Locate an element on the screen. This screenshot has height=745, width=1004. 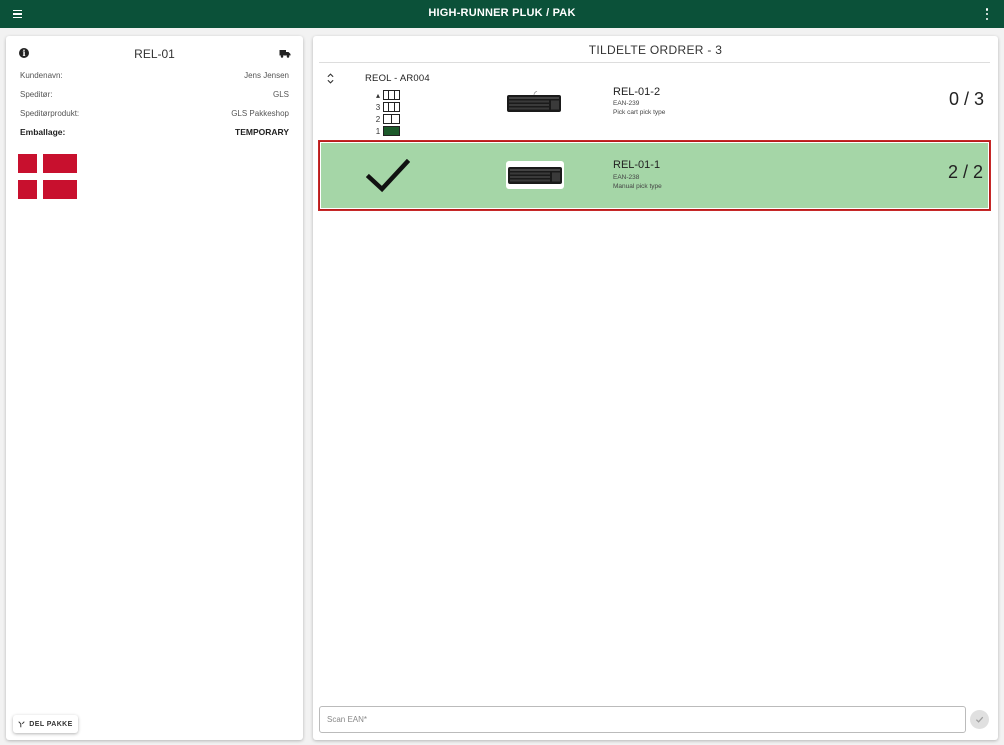
customer-name-label: Kundenavn: is located at coordinates (41, 75).